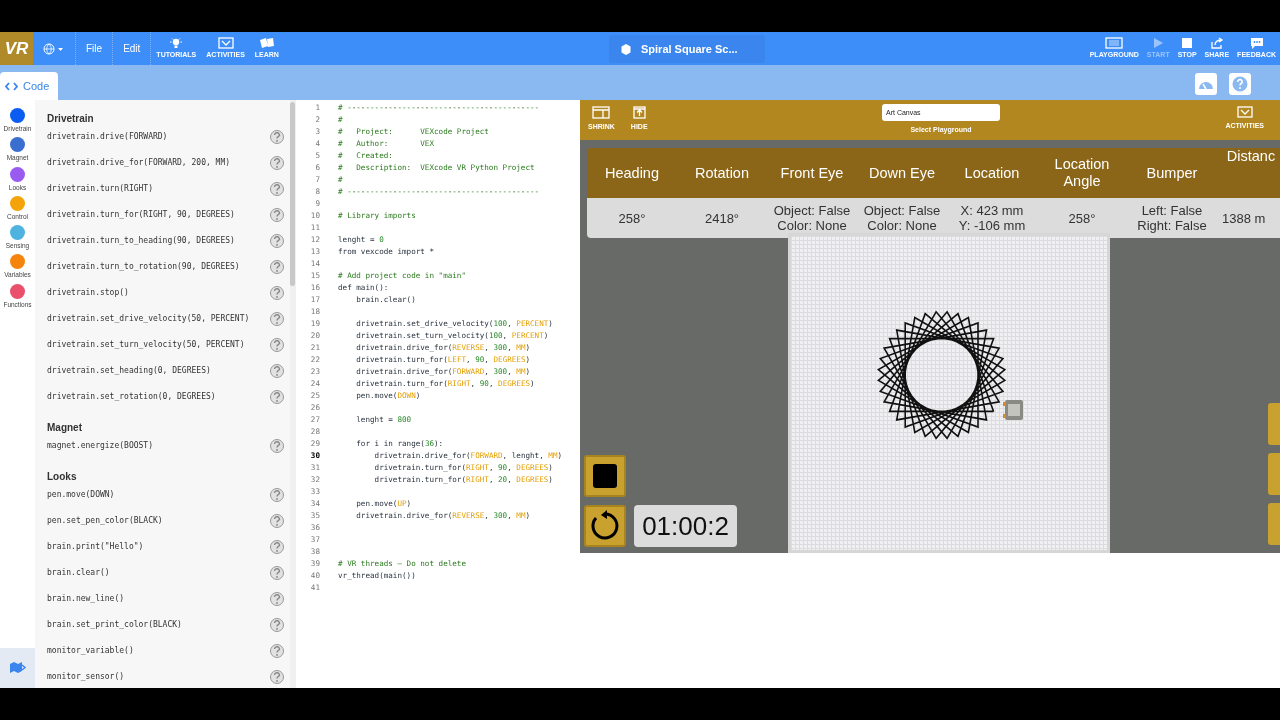  What do you see at coordinates (90, 651) in the screenshot?
I see `code-block: monitor_variable()` at bounding box center [90, 651].